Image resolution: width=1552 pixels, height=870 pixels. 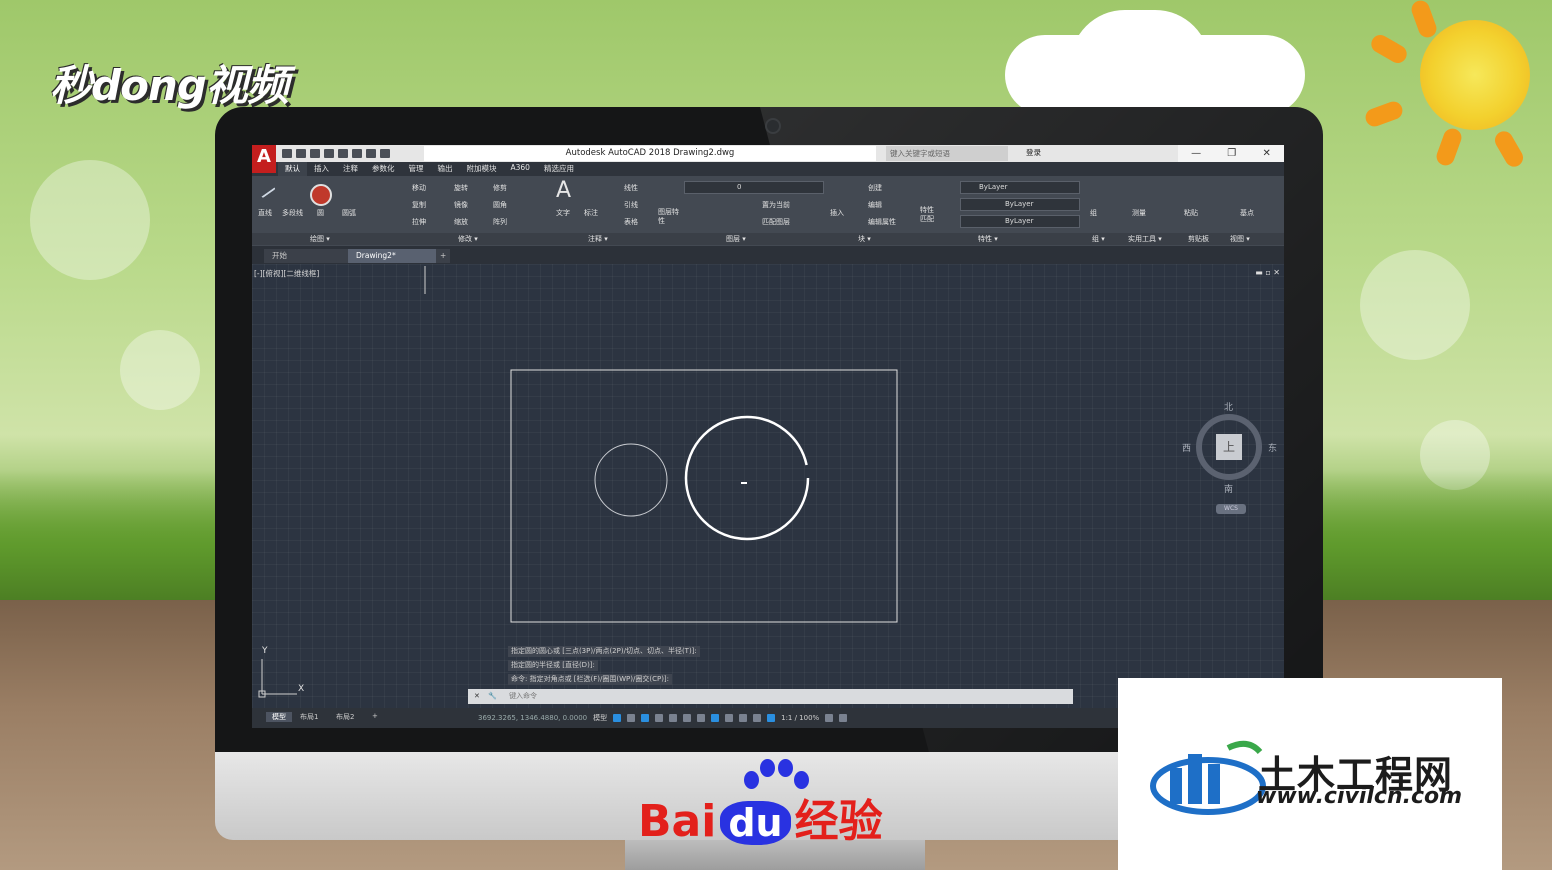 I want to click on tab-annotate: 注释, so click(x=350, y=169).